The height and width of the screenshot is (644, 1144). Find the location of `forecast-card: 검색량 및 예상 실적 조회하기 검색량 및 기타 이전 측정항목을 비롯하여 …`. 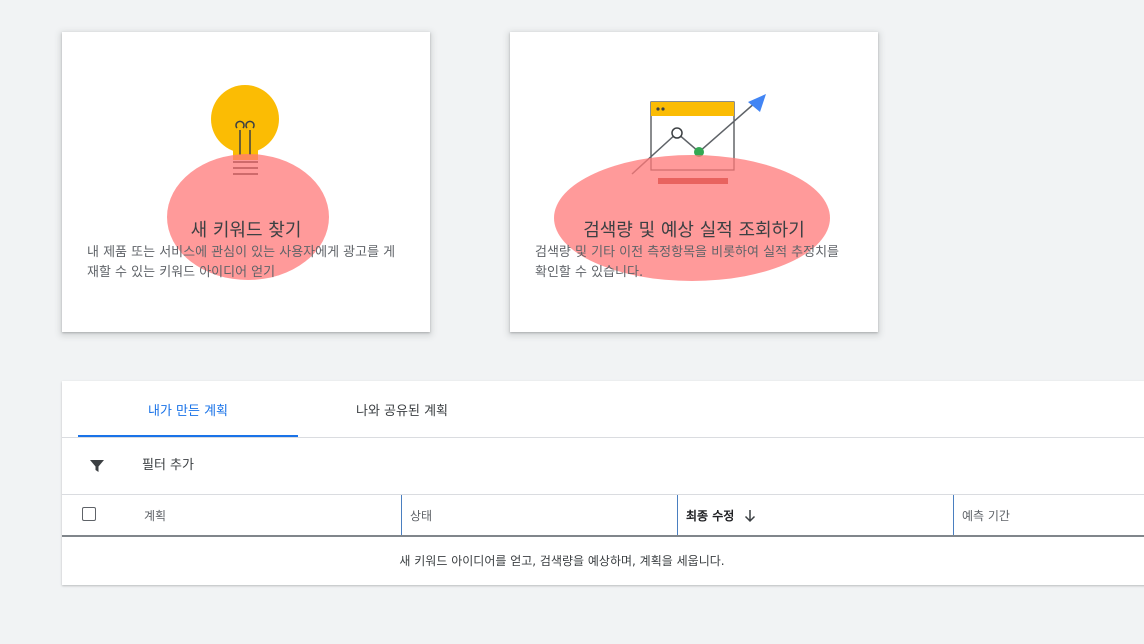

forecast-card: 검색량 및 예상 실적 조회하기 검색량 및 기타 이전 측정항목을 비롯하여 … is located at coordinates (694, 182).